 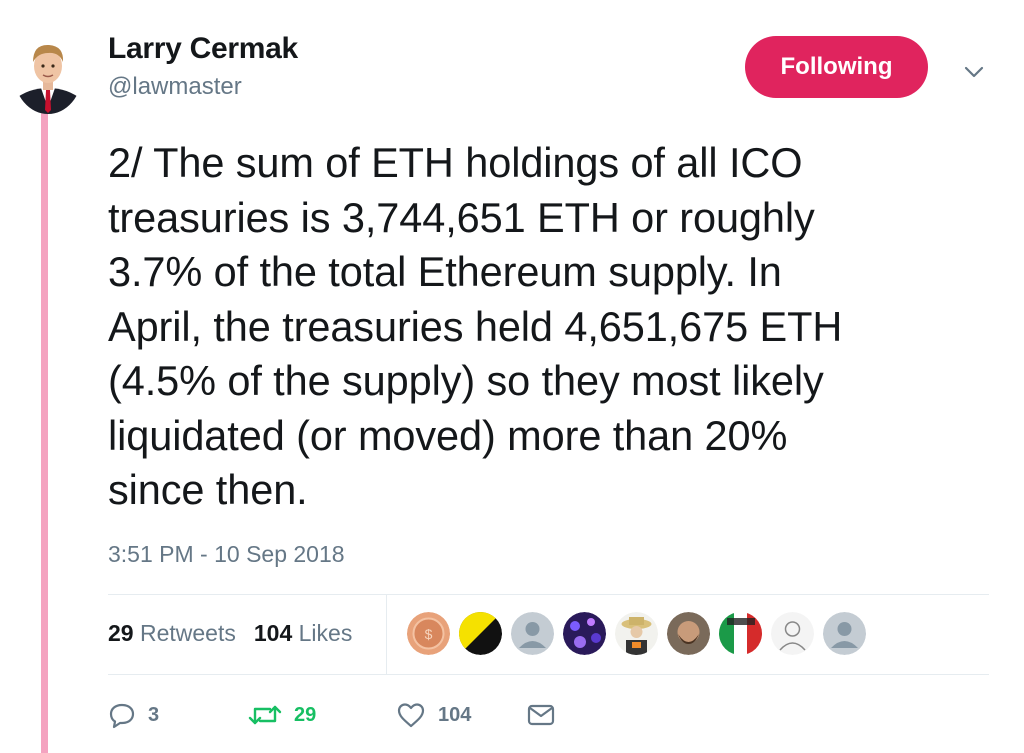 What do you see at coordinates (475, 326) in the screenshot?
I see `tweet-text-line: April, the treasuries held 4,651,675 ETH` at bounding box center [475, 326].